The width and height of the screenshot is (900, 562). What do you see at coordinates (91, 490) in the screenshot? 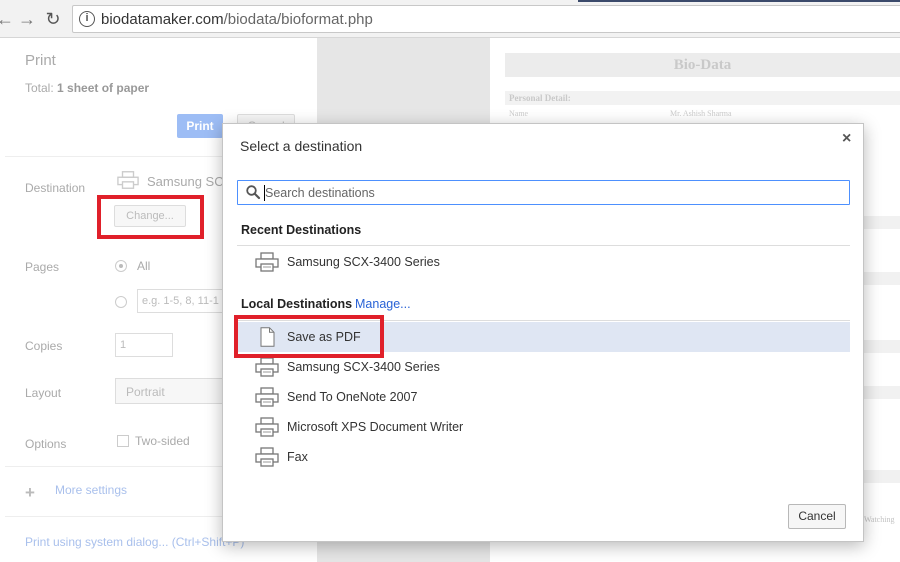
I see `more-settings-link: More settings` at bounding box center [91, 490].